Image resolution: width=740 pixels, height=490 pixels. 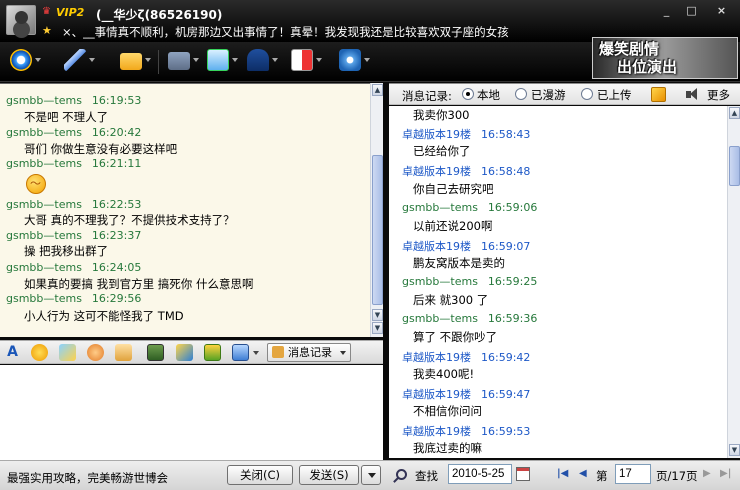 I want to click on history-message-header: gsmbb—tems 16:59:36, so click(x=470, y=318).